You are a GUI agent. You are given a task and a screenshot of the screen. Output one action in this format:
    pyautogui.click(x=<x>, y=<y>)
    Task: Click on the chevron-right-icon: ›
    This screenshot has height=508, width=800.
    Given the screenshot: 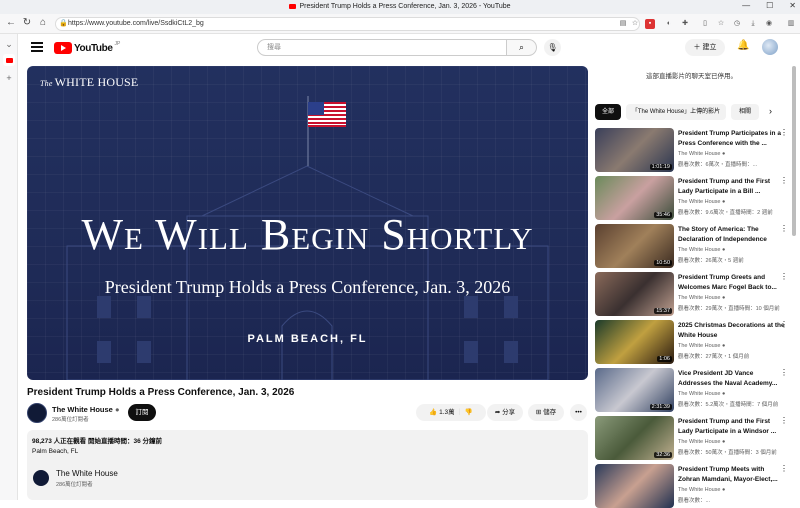 What is the action you would take?
    pyautogui.click(x=770, y=111)
    